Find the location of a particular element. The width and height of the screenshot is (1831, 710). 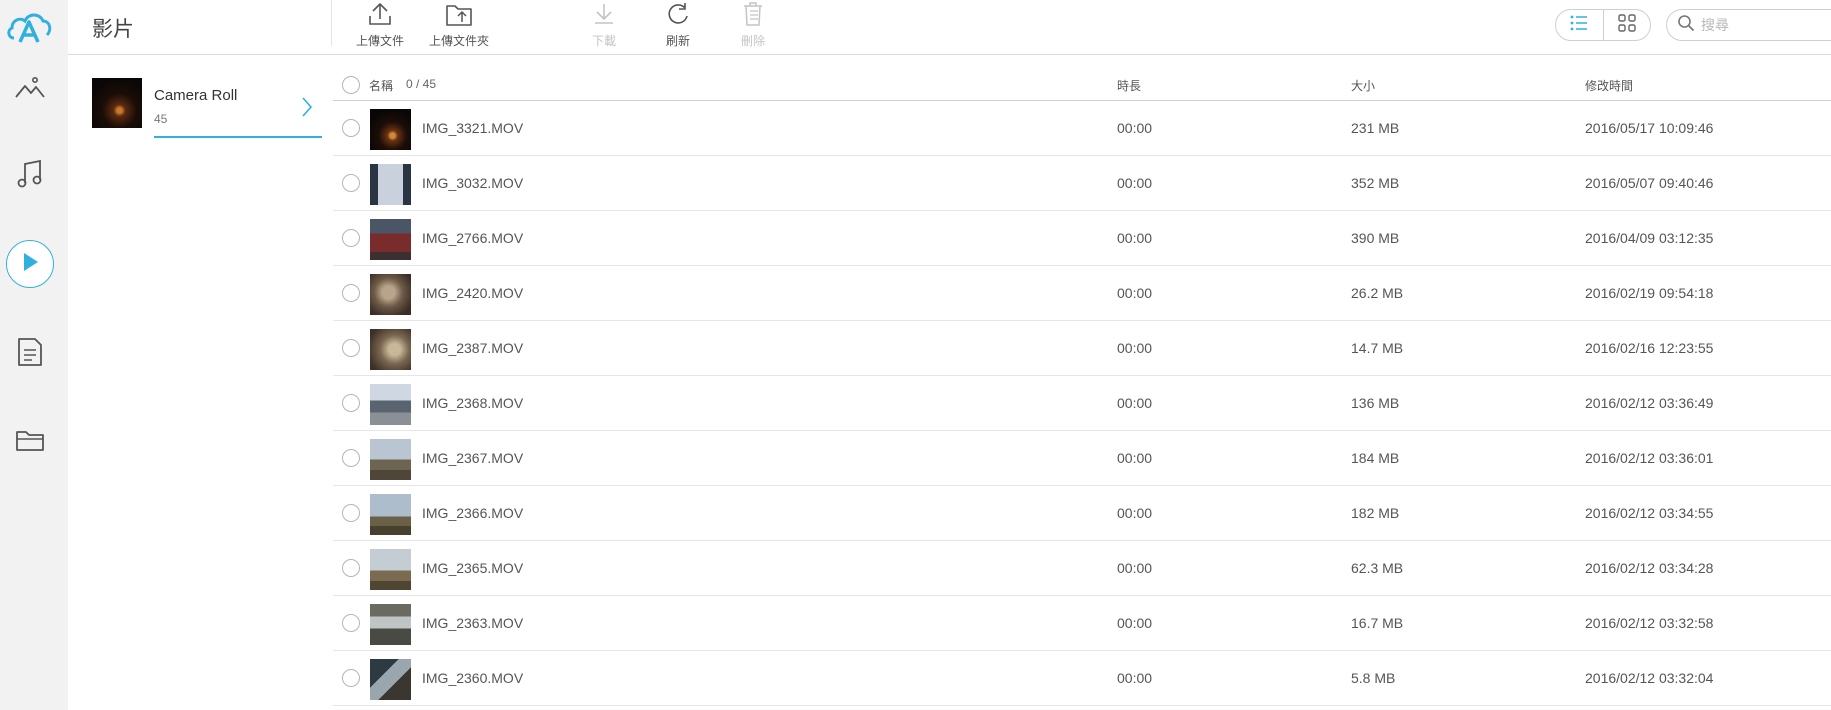

file-size: 136 MB is located at coordinates (1375, 403).